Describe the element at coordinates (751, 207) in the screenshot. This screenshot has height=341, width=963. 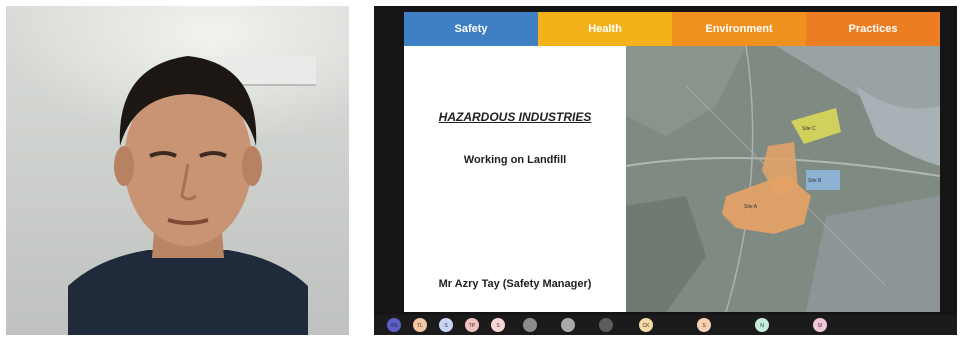
I see `svg-text: Site A` at that location.